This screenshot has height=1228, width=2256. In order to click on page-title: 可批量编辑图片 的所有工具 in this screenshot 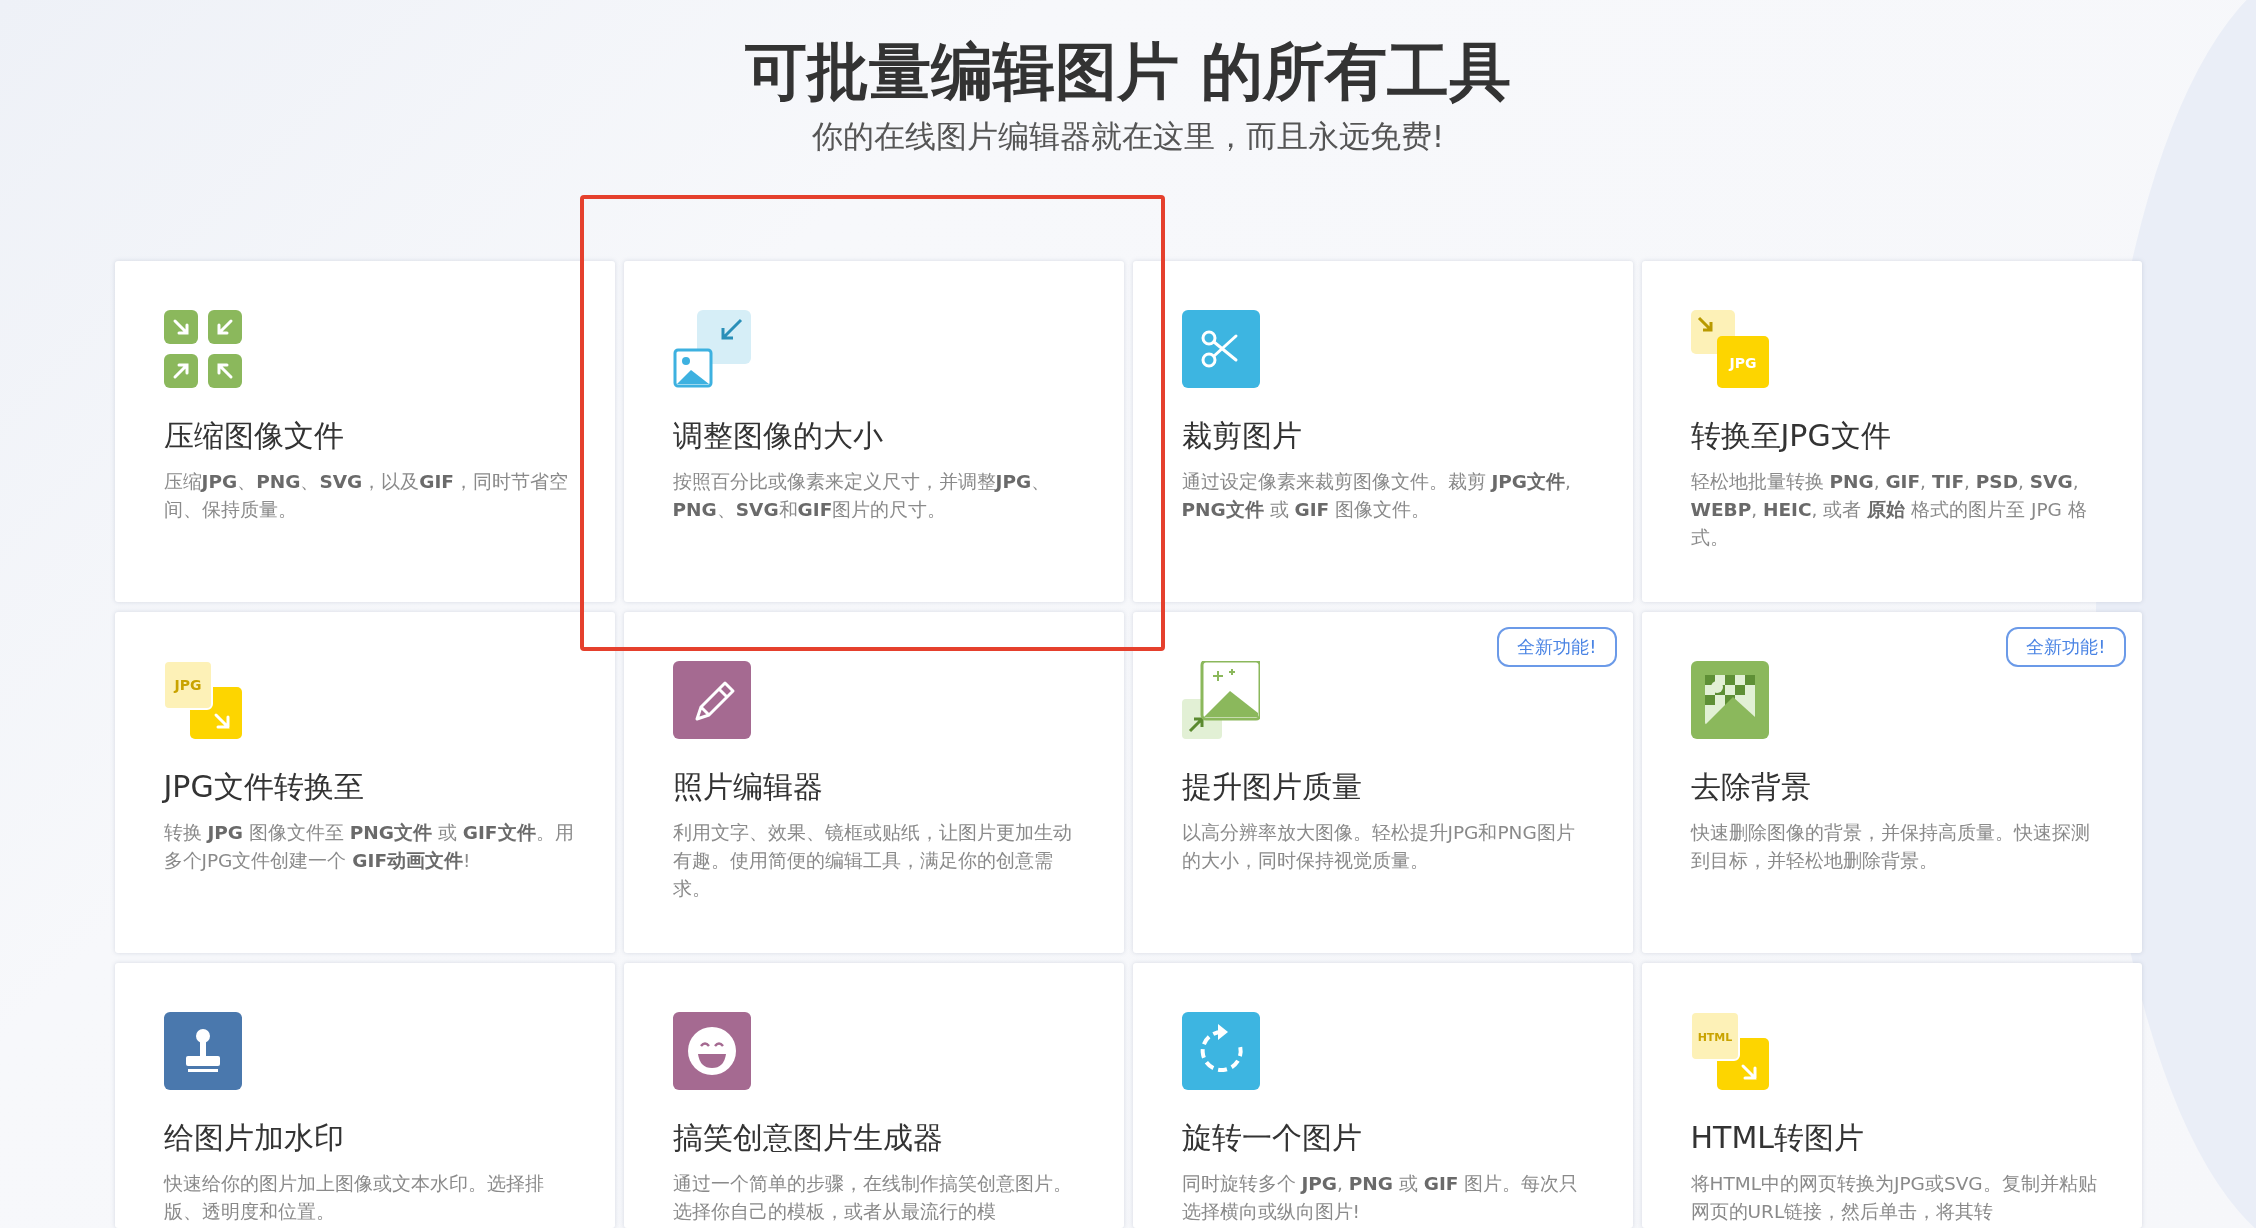, I will do `click(1128, 72)`.